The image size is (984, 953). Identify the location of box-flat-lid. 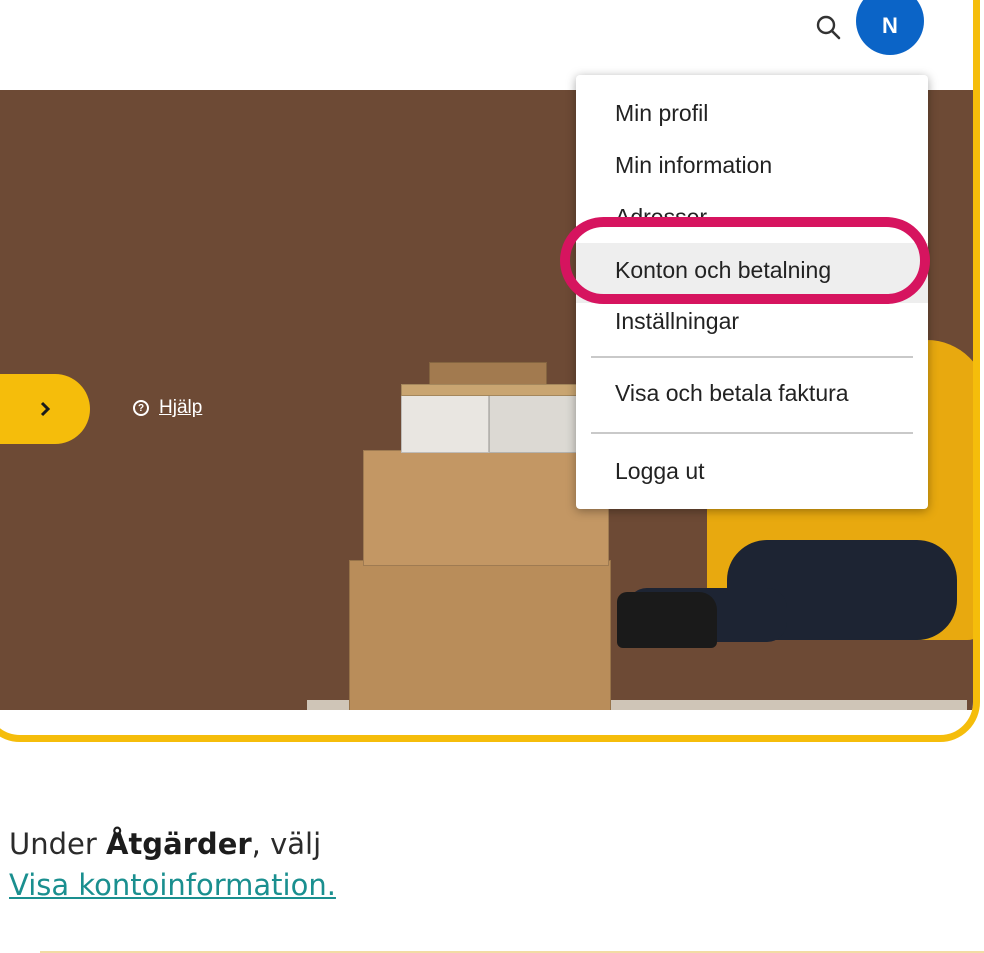
(489, 390).